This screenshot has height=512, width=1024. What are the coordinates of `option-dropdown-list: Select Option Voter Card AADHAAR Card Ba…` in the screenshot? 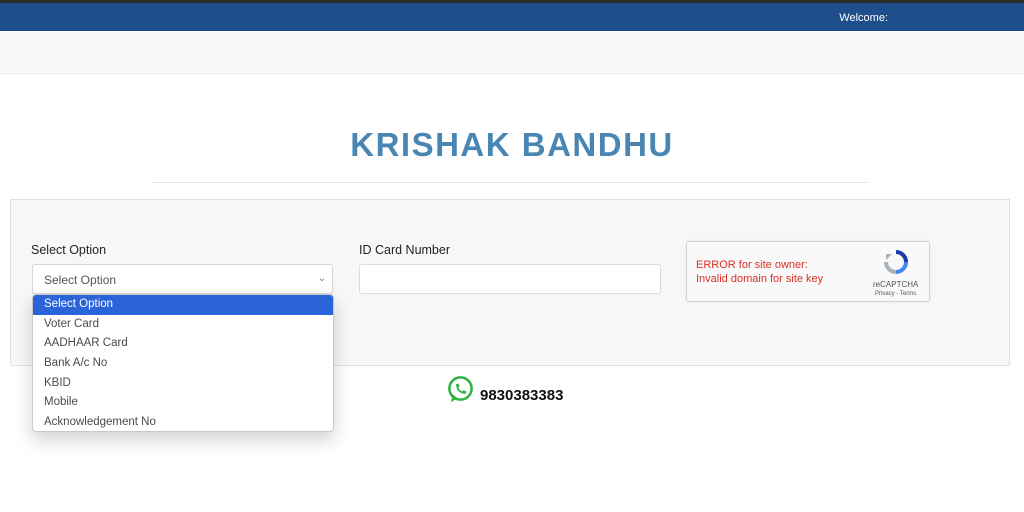 It's located at (183, 363).